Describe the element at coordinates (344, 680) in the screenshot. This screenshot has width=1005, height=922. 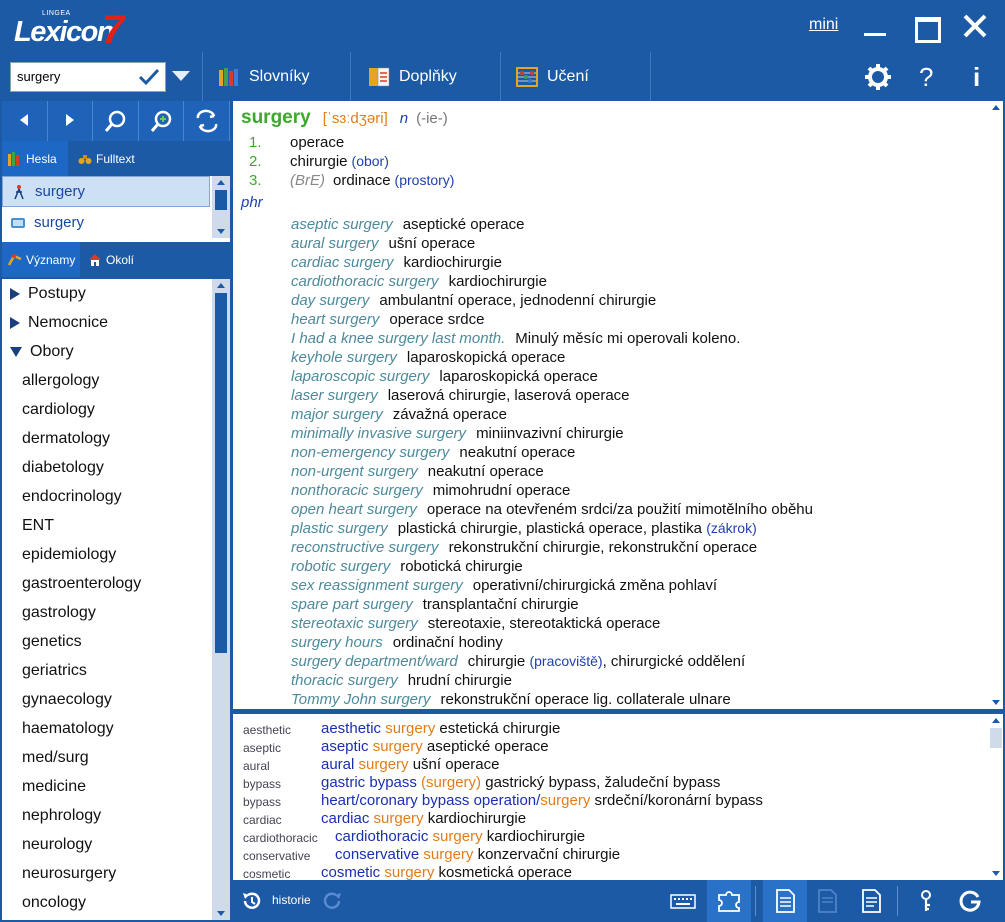
I see `phrase-english: thoracic surgery` at that location.